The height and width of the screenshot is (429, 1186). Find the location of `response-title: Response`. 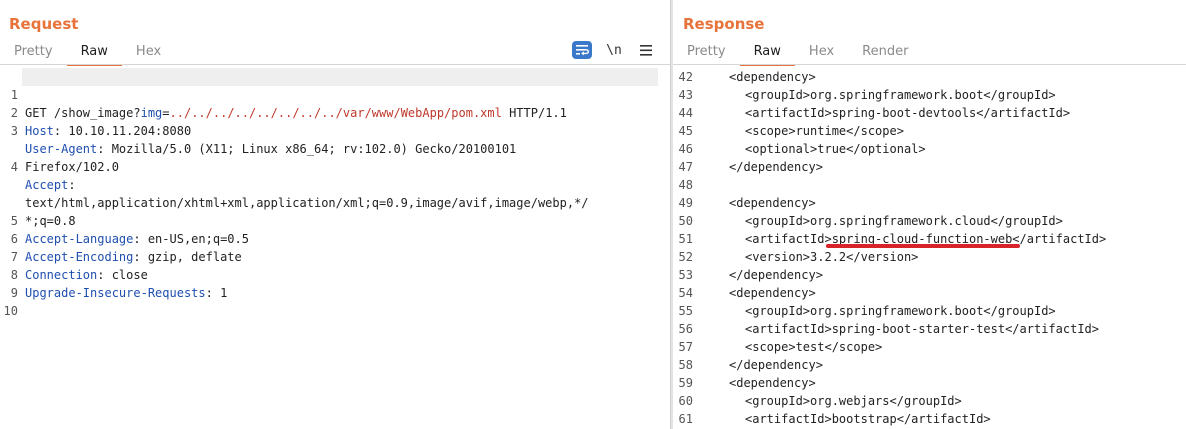

response-title: Response is located at coordinates (724, 24).